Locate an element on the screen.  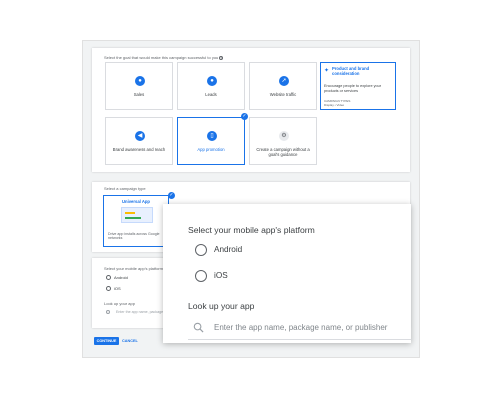
zoom-lookup-label: Look up your app is located at coordinates (221, 306).